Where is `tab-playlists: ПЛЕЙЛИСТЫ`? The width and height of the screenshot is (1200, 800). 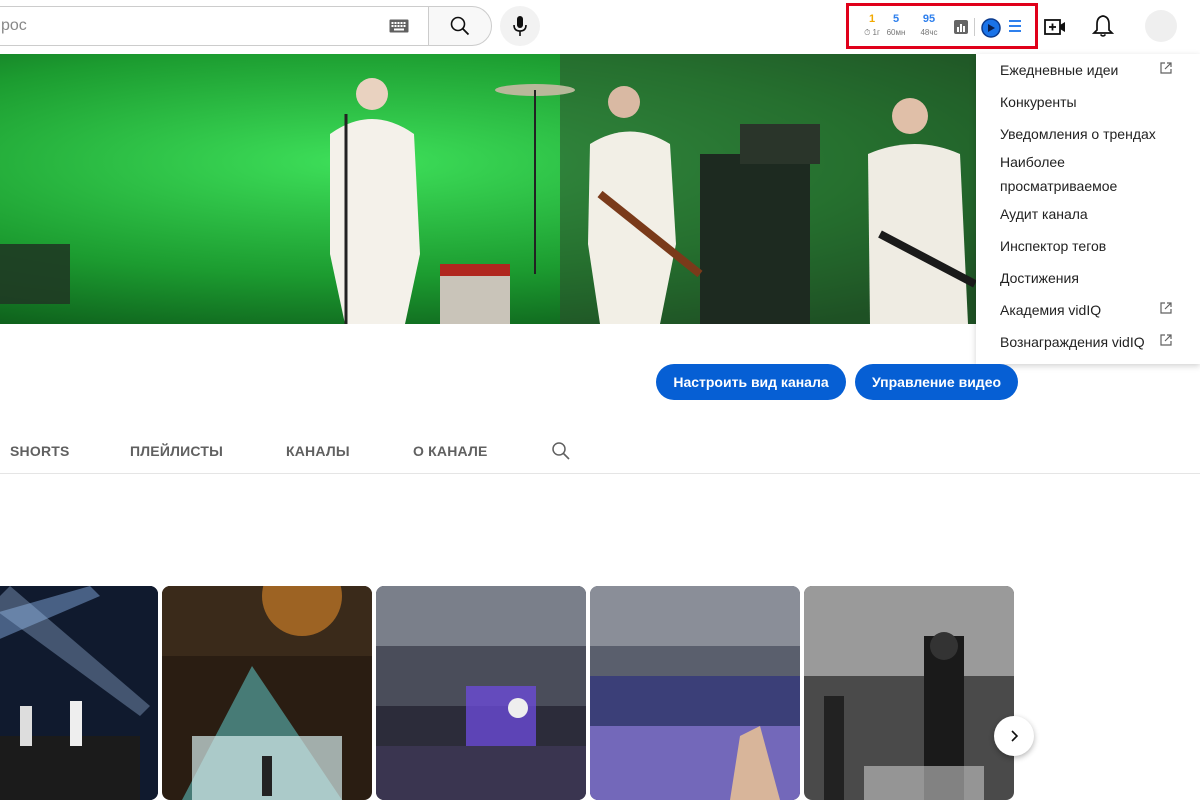 tab-playlists: ПЛЕЙЛИСТЫ is located at coordinates (176, 451).